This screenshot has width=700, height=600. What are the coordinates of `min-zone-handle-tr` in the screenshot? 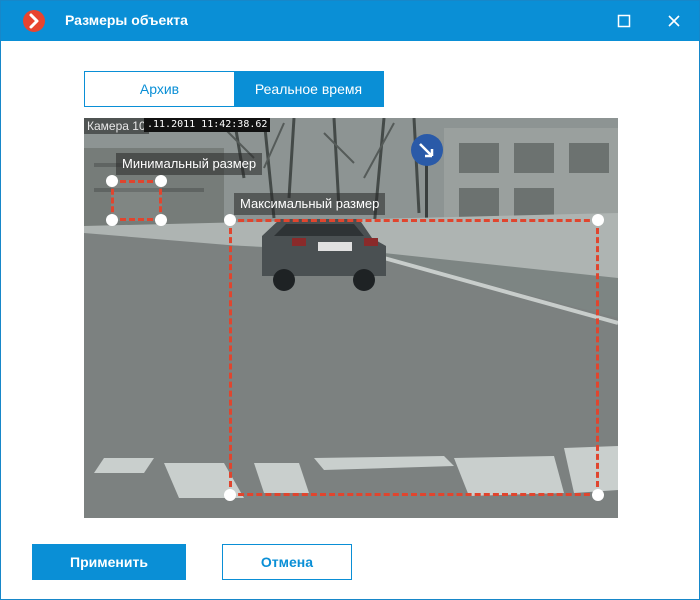 It's located at (161, 181).